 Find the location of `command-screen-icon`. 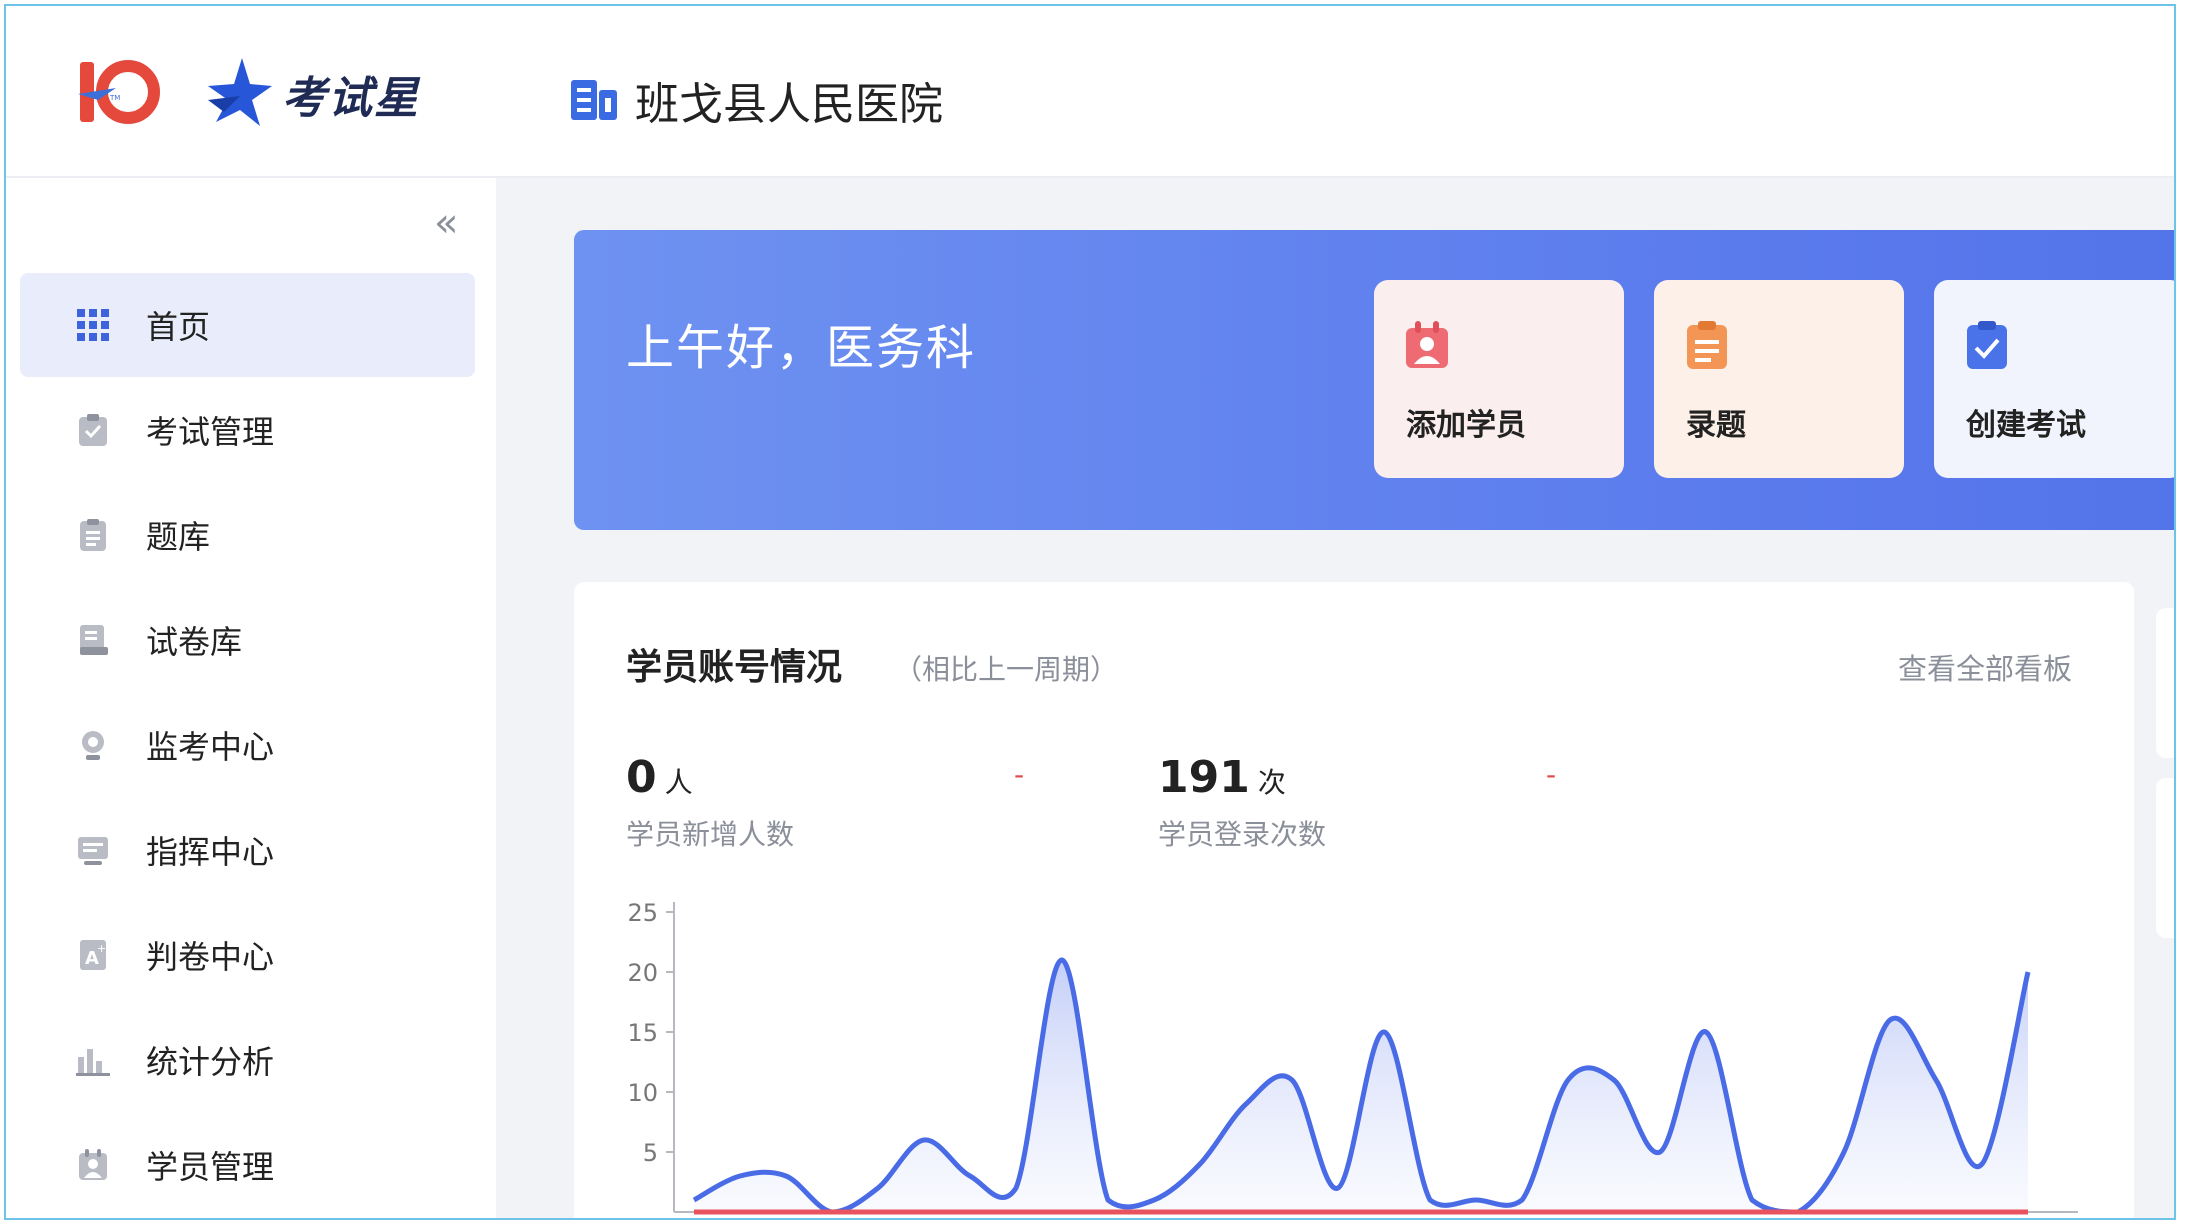

command-screen-icon is located at coordinates (93, 850).